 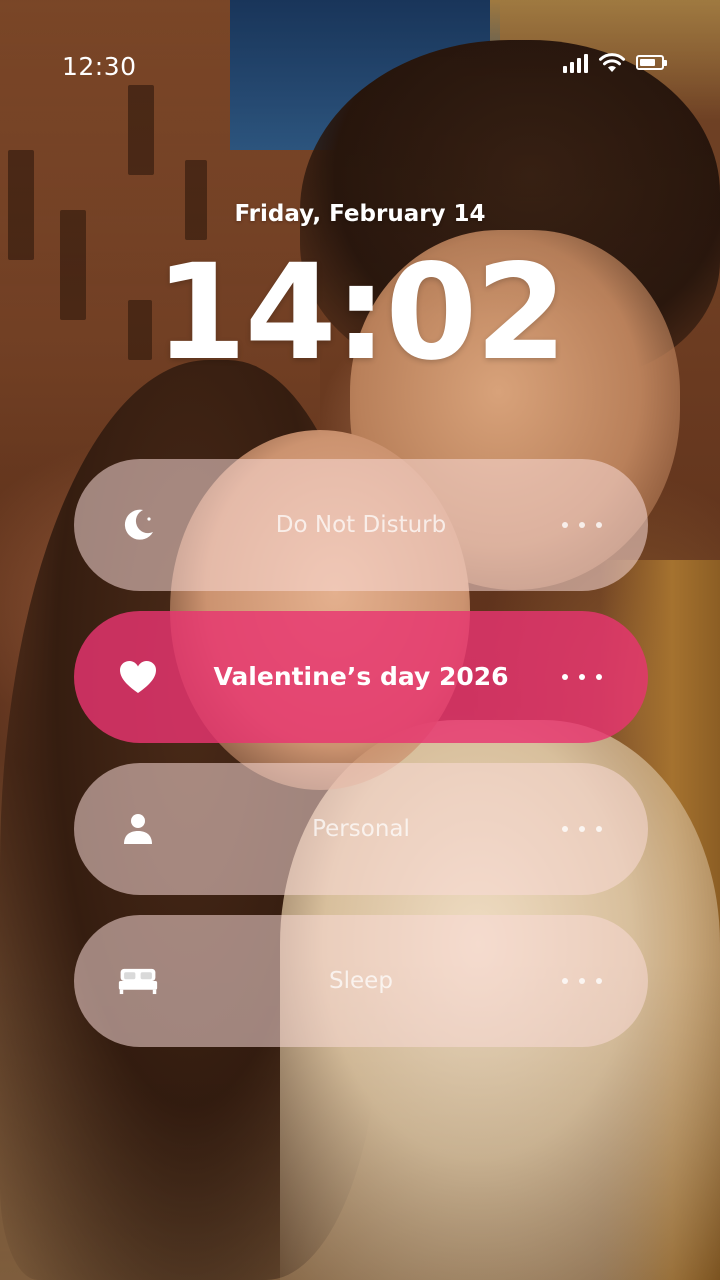 What do you see at coordinates (99, 66) in the screenshot?
I see `status-time: 12:30` at bounding box center [99, 66].